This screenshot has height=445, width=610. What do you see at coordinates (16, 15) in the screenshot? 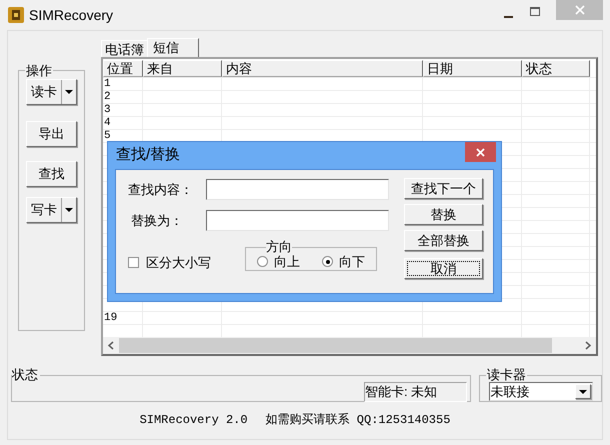
I see `app-icon` at bounding box center [16, 15].